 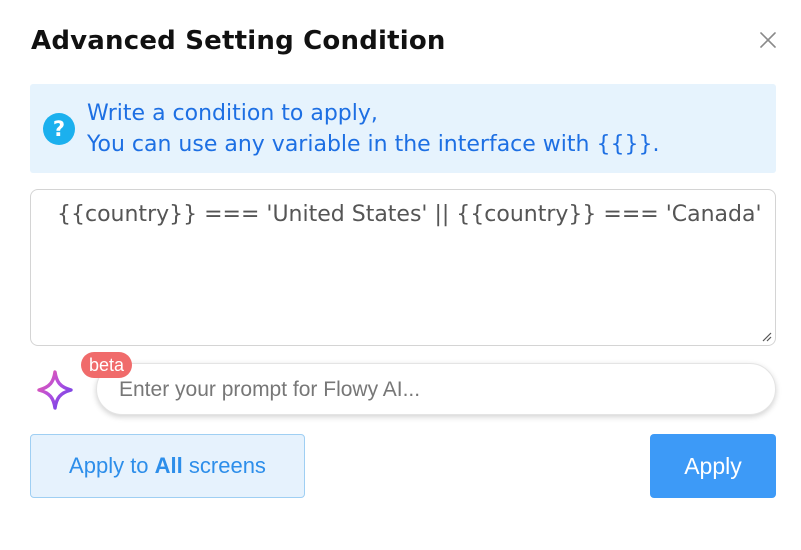 I want to click on ai-prompt-container, so click(x=436, y=389).